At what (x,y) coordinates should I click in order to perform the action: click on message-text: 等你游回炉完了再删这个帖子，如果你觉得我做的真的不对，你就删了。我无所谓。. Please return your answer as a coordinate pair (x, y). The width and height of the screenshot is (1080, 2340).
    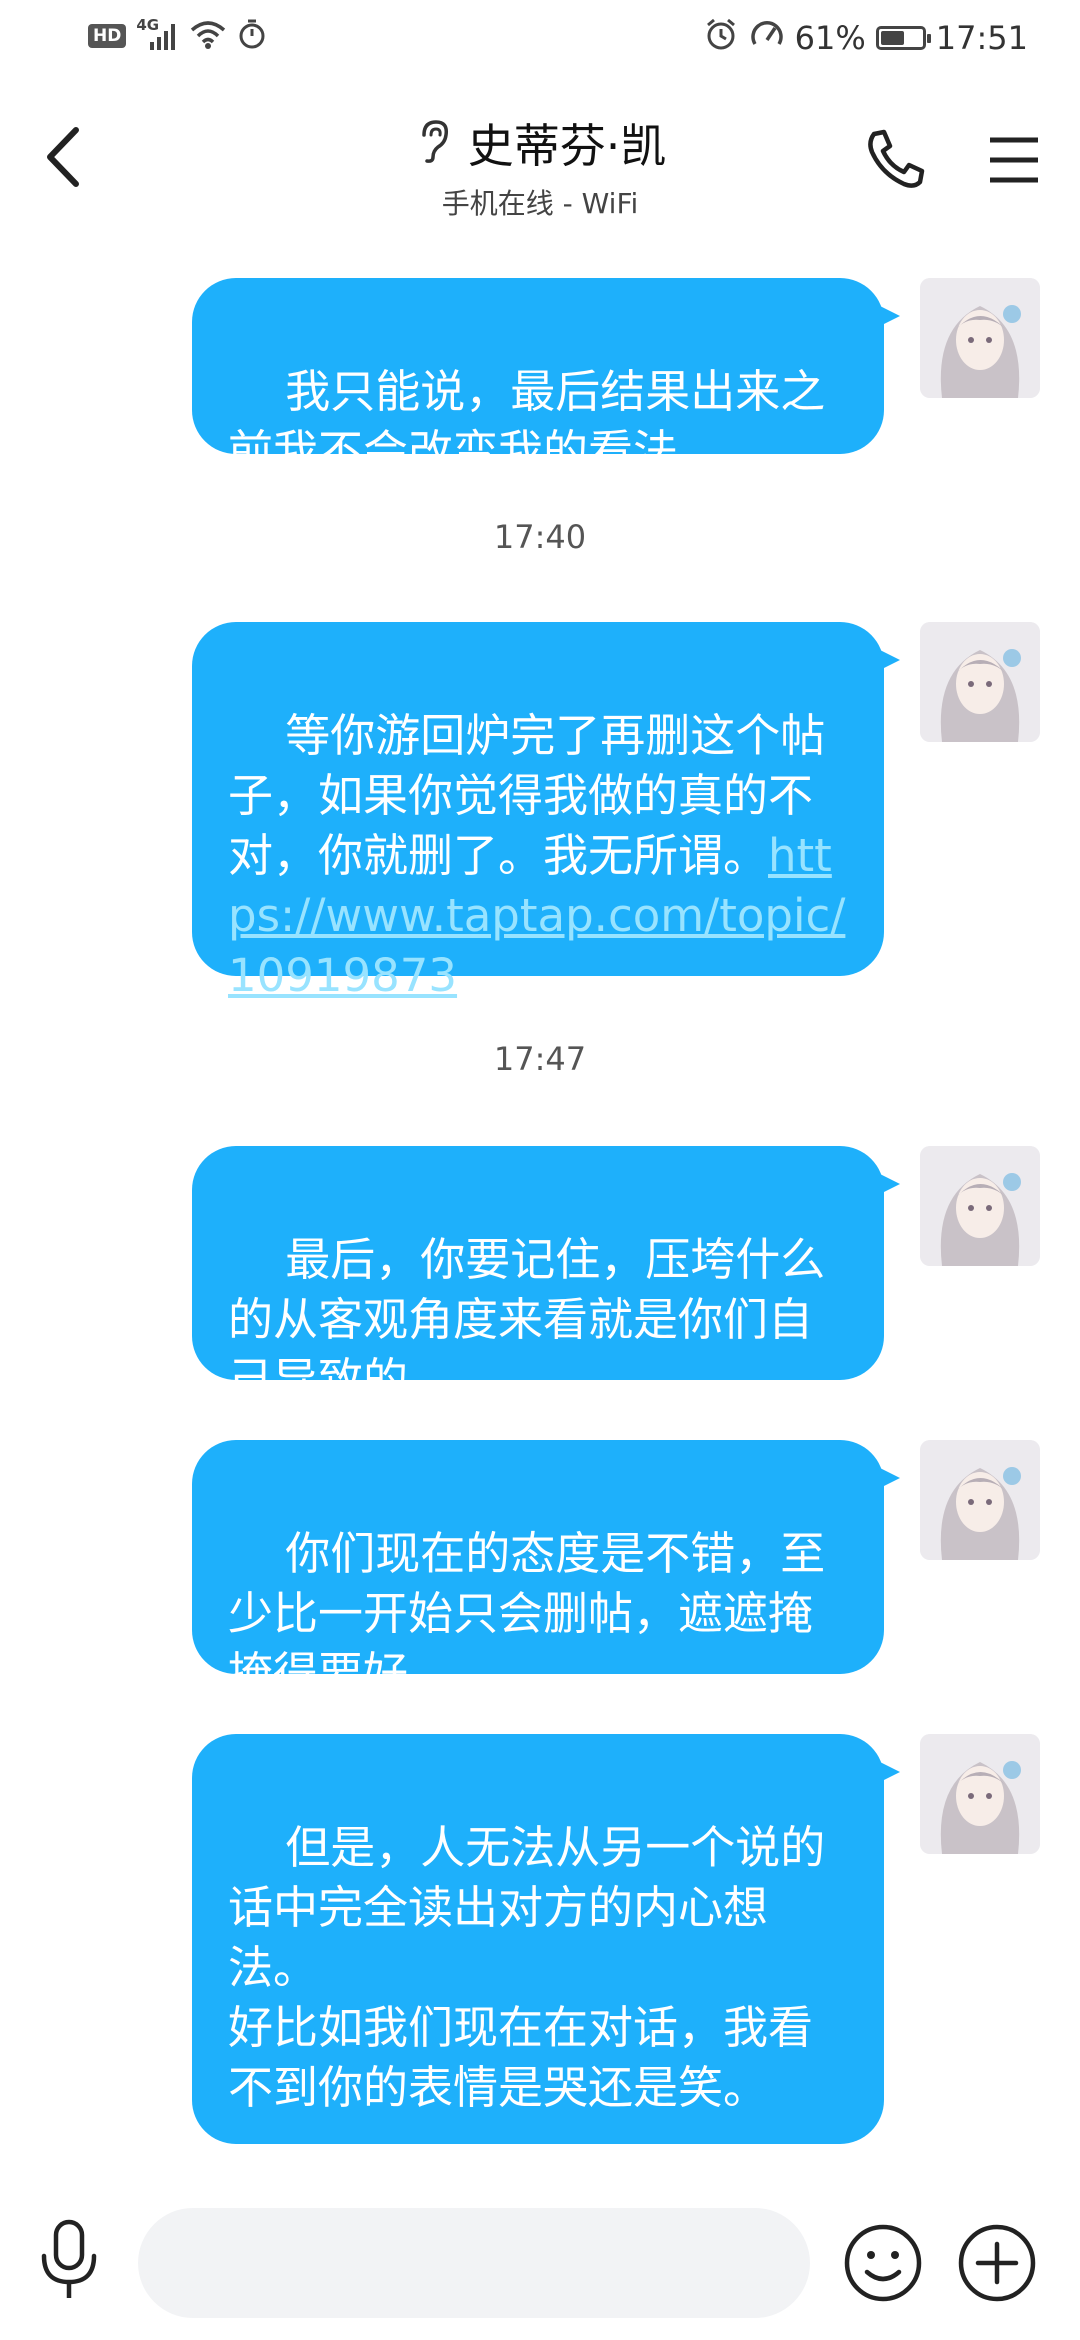
    Looking at the image, I should click on (527, 795).